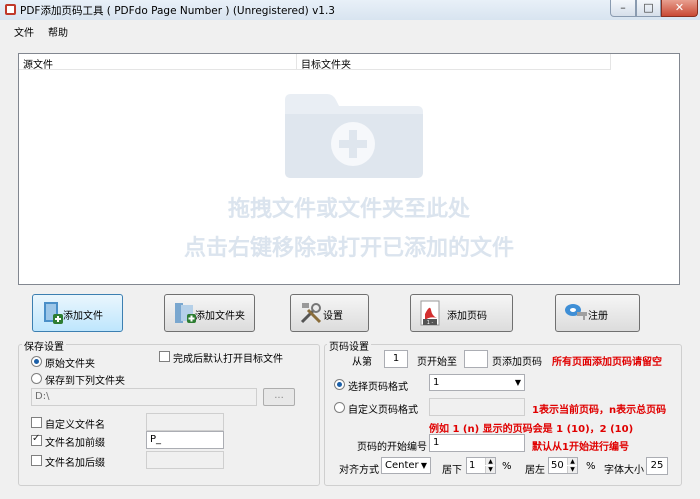  What do you see at coordinates (624, 470) in the screenshot?
I see `font-size-label: 字体大小` at bounding box center [624, 470].